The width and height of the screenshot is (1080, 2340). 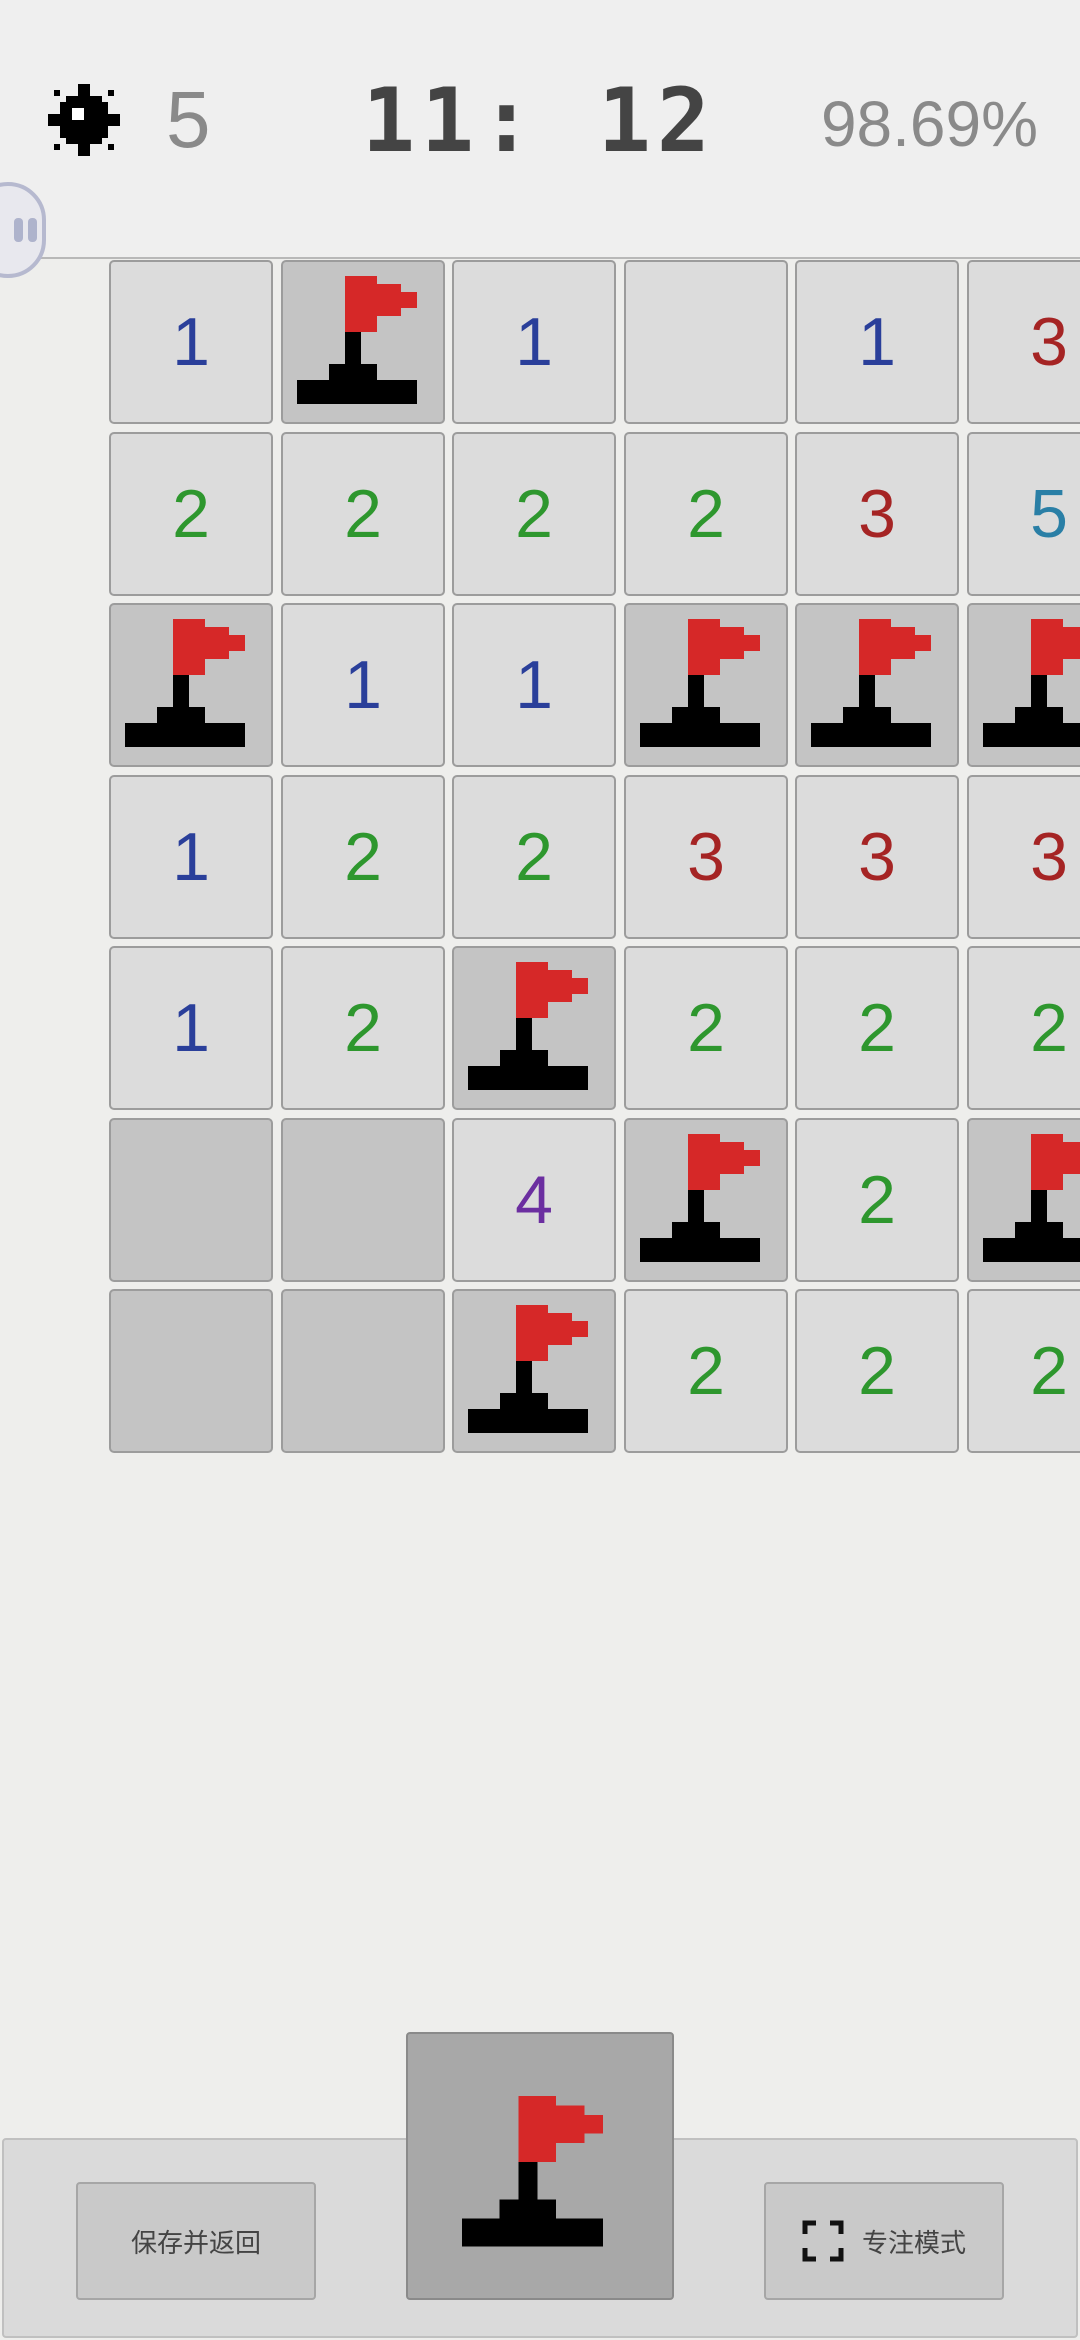 I want to click on flag-mode-toggle, so click(x=540, y=2166).